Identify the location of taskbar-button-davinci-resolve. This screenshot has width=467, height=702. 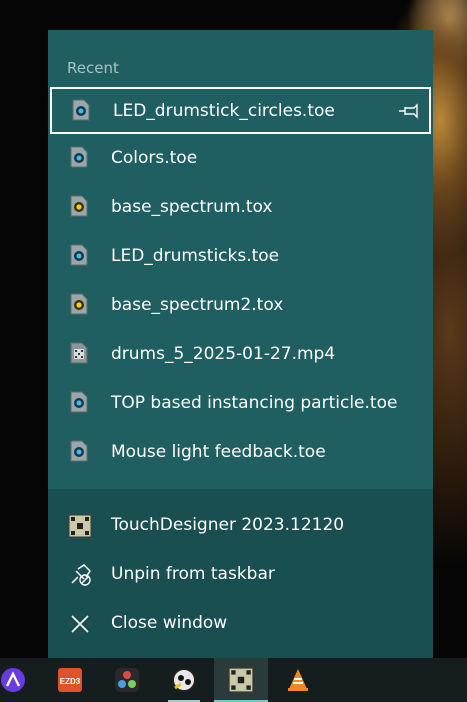
(127, 680).